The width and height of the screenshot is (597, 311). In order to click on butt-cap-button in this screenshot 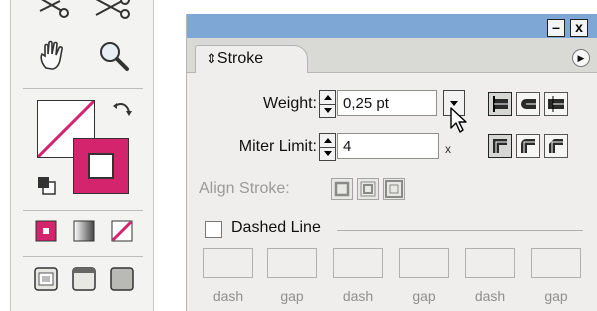, I will do `click(500, 104)`.